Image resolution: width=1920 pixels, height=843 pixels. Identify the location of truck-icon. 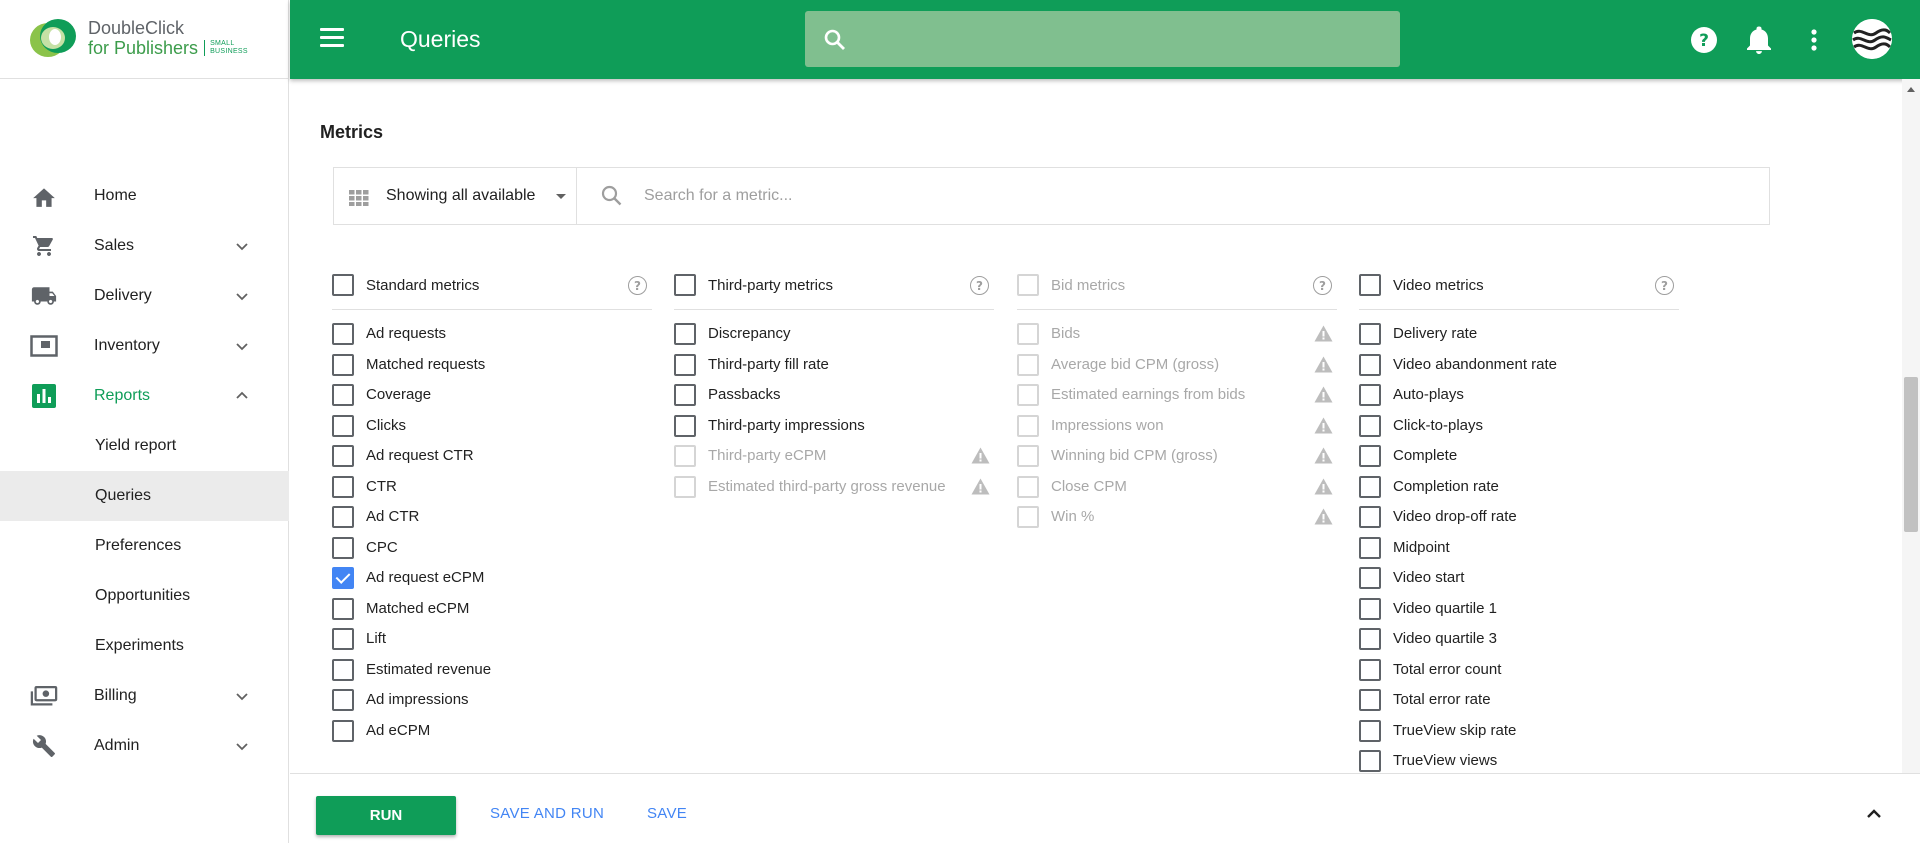
(44, 296).